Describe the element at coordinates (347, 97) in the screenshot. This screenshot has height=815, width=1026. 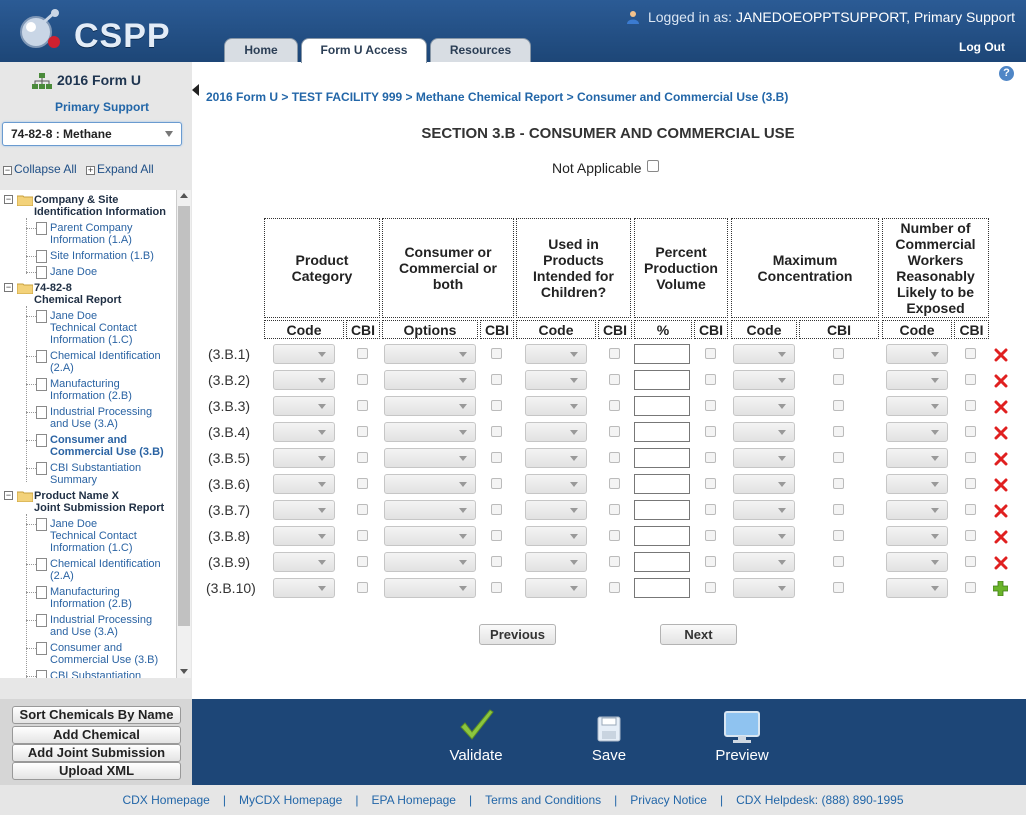
I see `breadcrumb-facility: TEST FACILITY 999` at that location.